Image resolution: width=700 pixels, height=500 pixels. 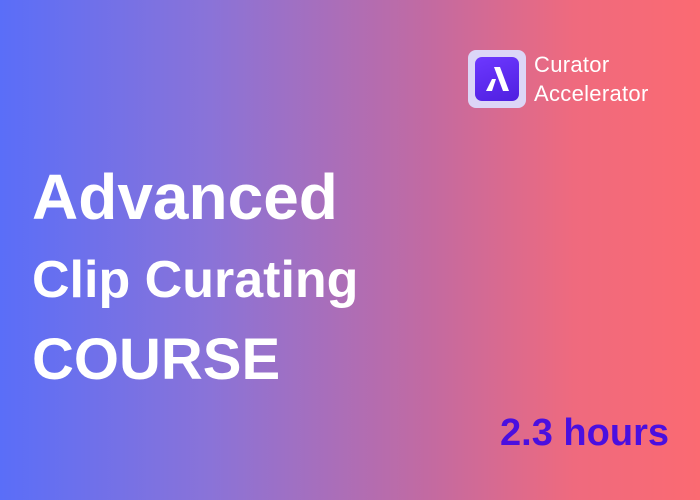 What do you see at coordinates (591, 93) in the screenshot?
I see `brand-name-line2: Accelerator` at bounding box center [591, 93].